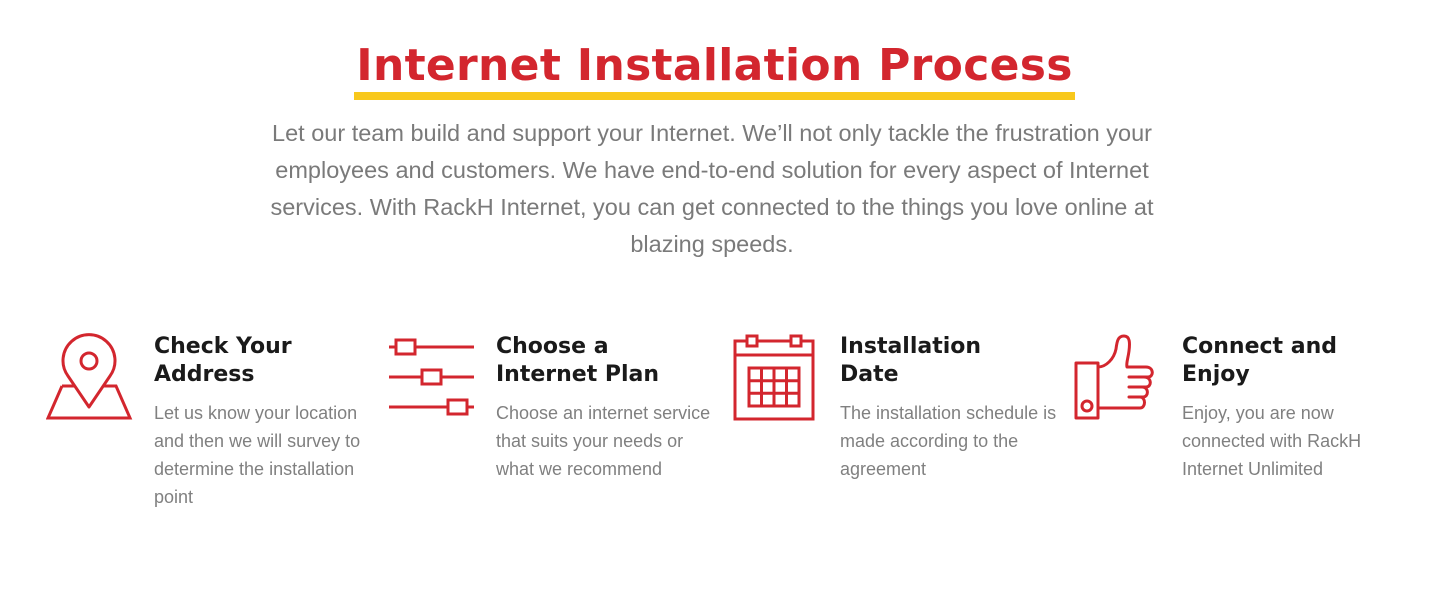 This screenshot has width=1429, height=615. I want to click on step-title-line: Address, so click(204, 374).